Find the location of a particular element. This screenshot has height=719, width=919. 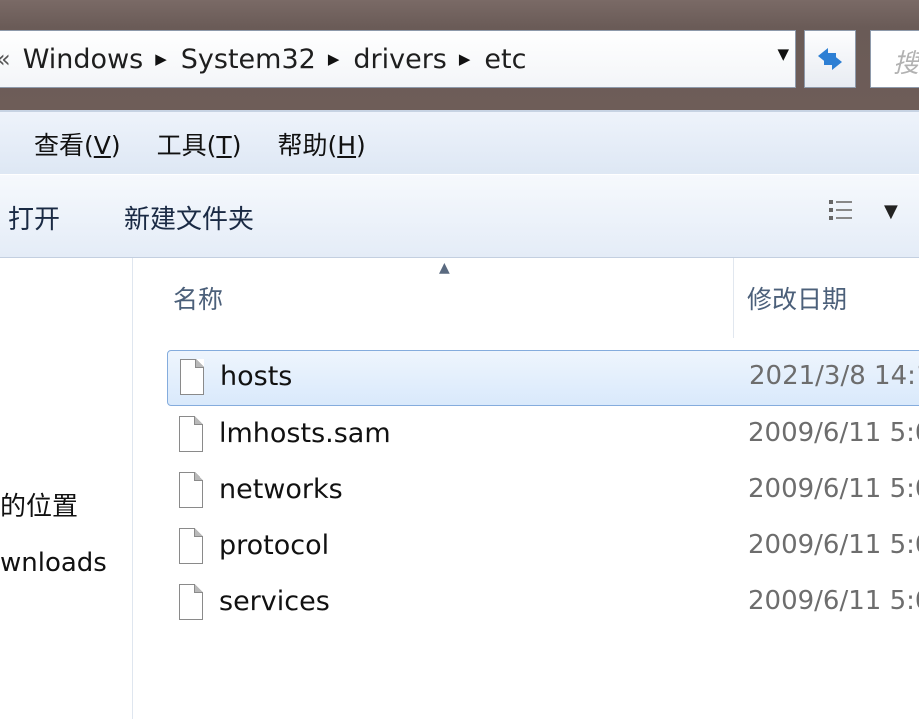

navigation-pane: 的位置 wnloads is located at coordinates (66, 488).